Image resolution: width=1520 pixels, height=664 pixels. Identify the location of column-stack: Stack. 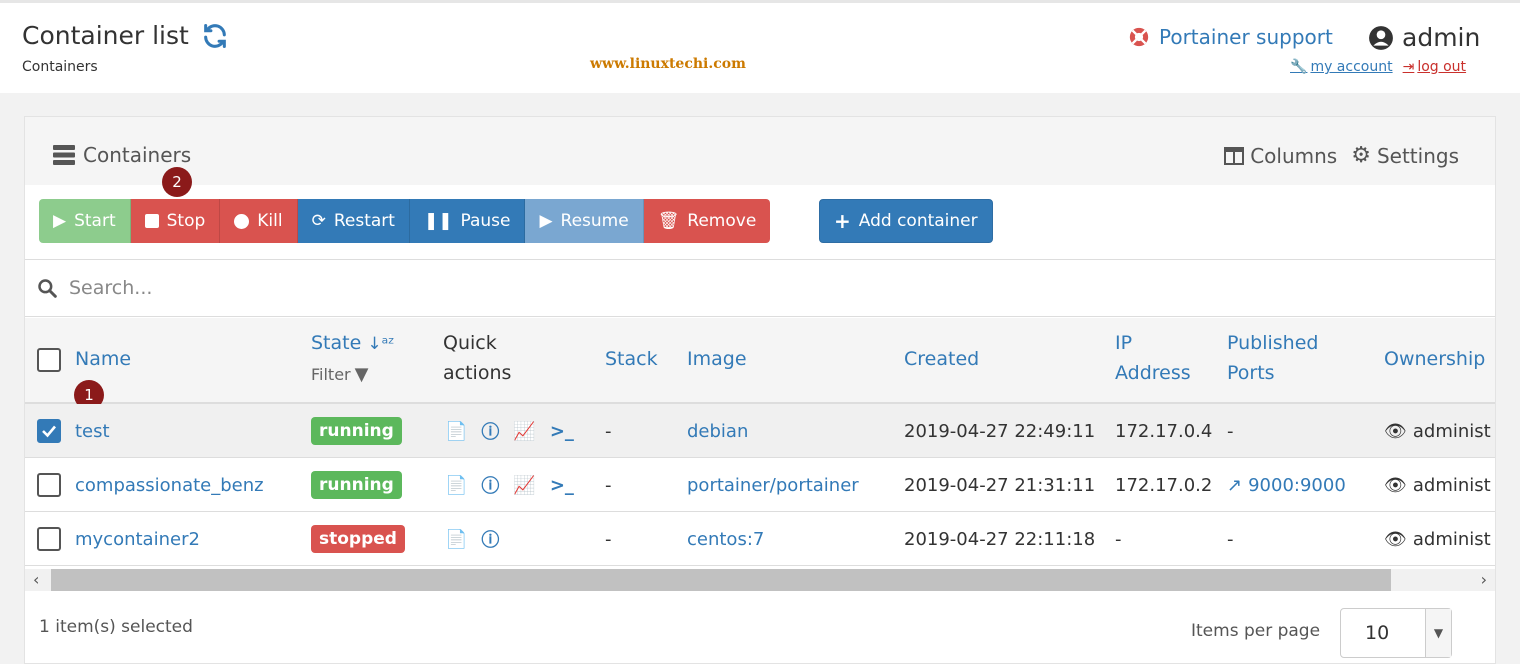
(631, 359).